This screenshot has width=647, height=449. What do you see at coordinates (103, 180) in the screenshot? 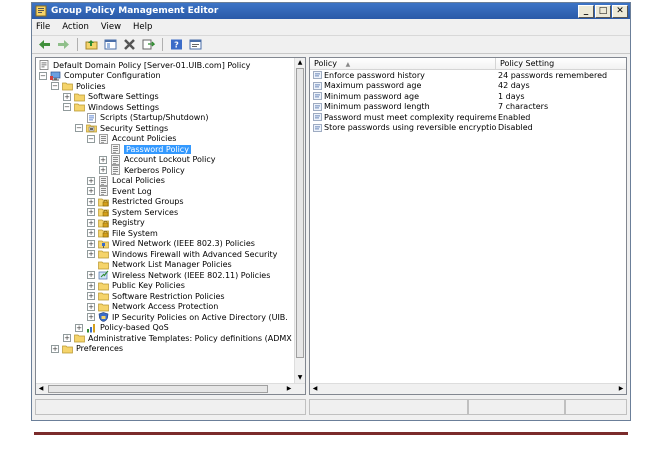
I see `policy-icon` at bounding box center [103, 180].